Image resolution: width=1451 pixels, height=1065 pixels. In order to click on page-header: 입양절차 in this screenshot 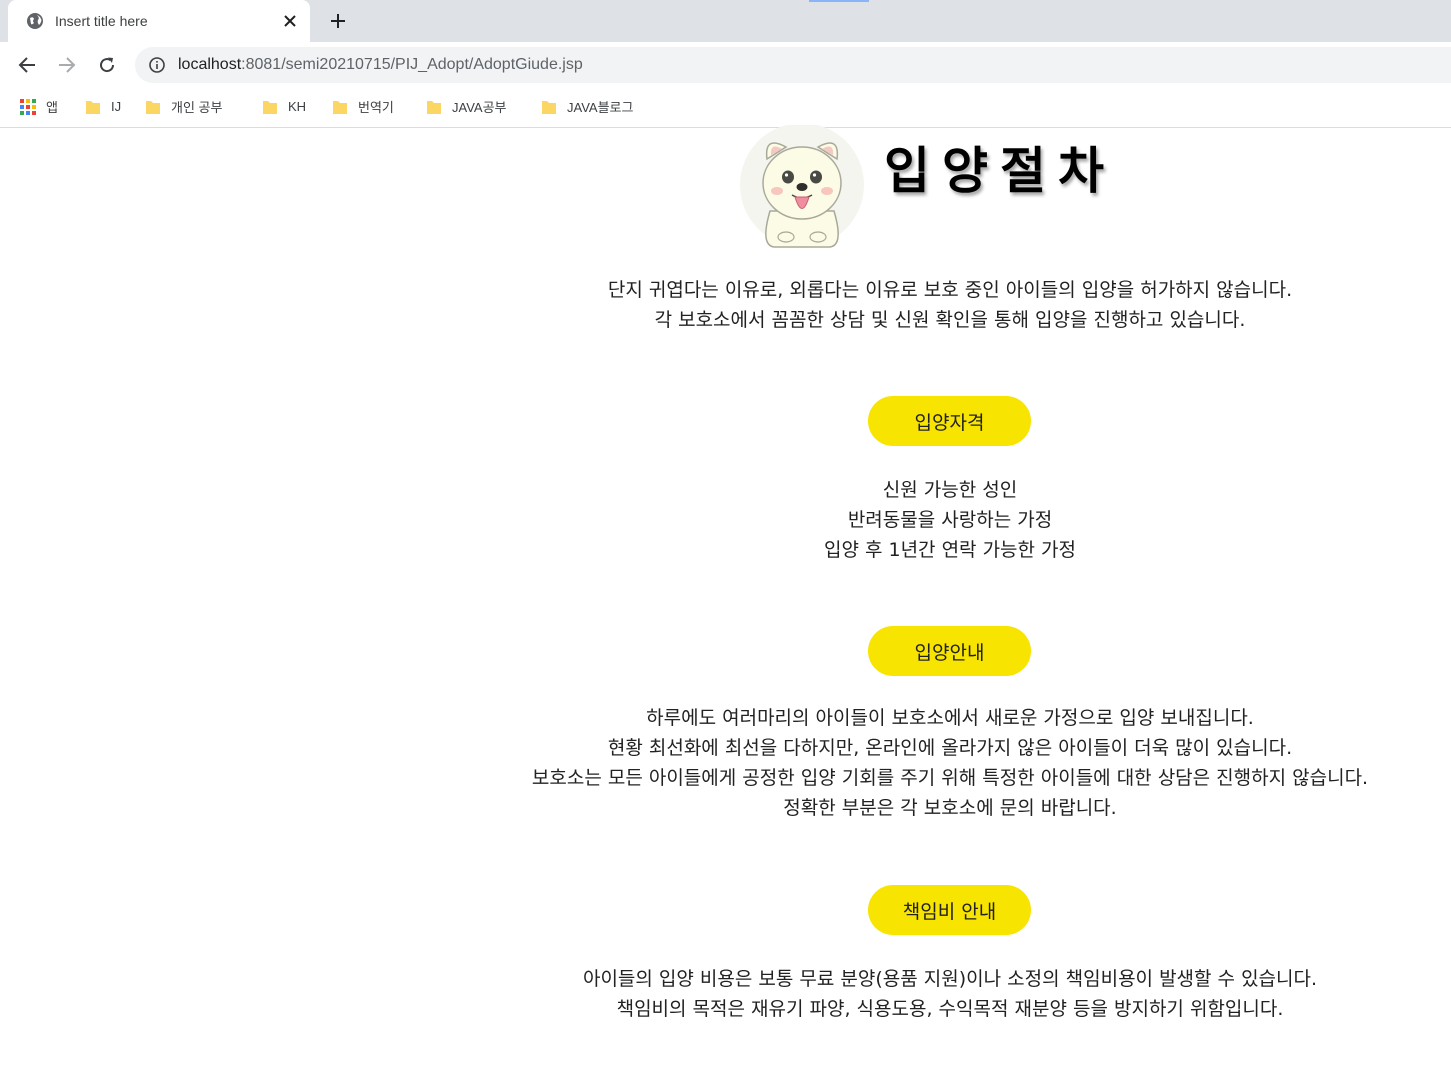, I will do `click(934, 188)`.